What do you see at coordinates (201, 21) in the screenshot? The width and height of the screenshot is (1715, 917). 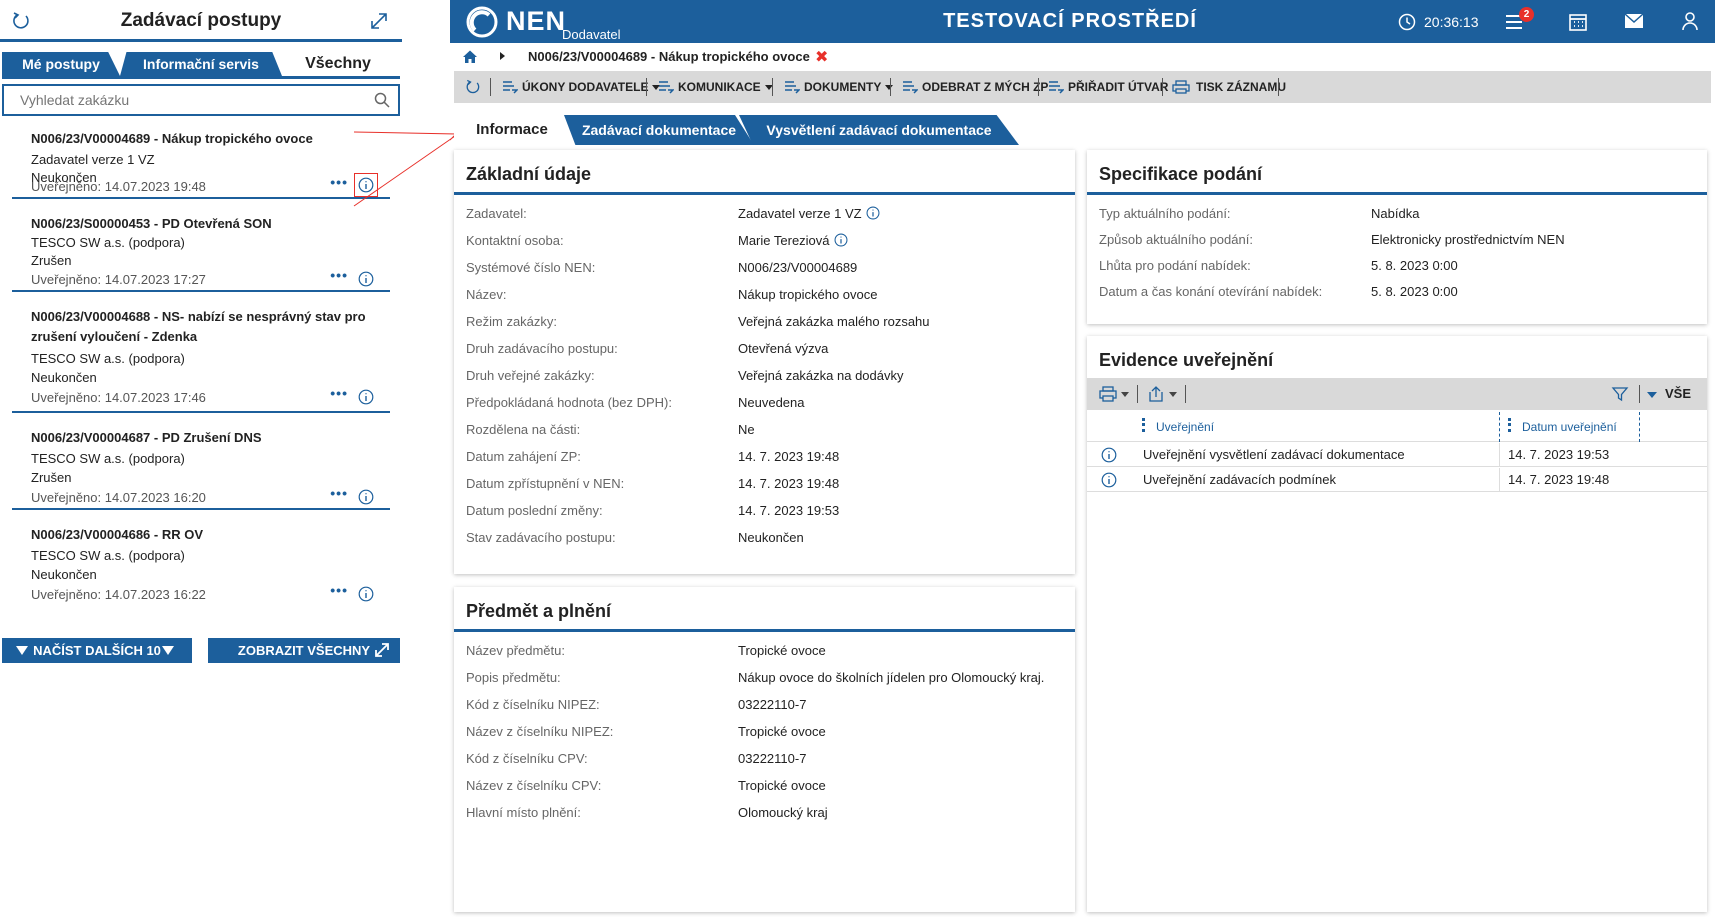 I see `procedures-panel-header: Zadávací postupy` at bounding box center [201, 21].